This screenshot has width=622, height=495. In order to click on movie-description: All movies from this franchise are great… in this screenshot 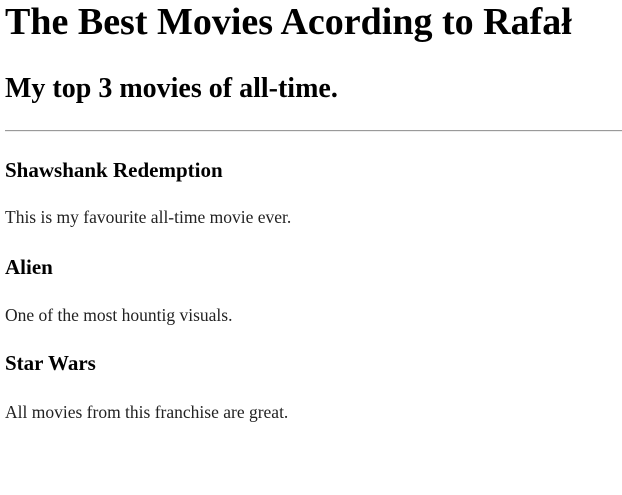, I will do `click(147, 412)`.